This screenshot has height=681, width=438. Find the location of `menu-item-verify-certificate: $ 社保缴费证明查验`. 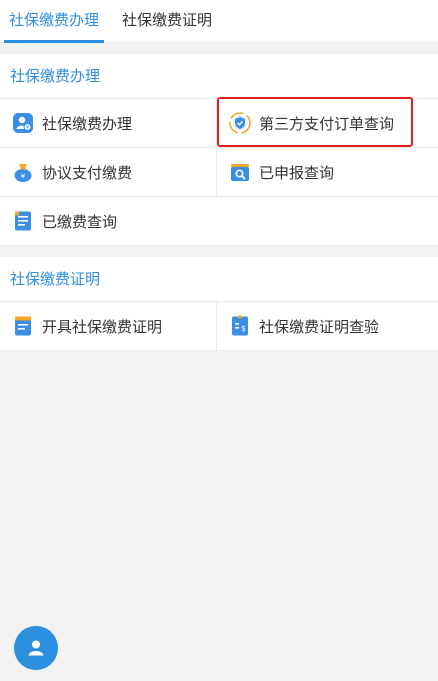

menu-item-verify-certificate: $ 社保缴费证明查验 is located at coordinates (325, 326).